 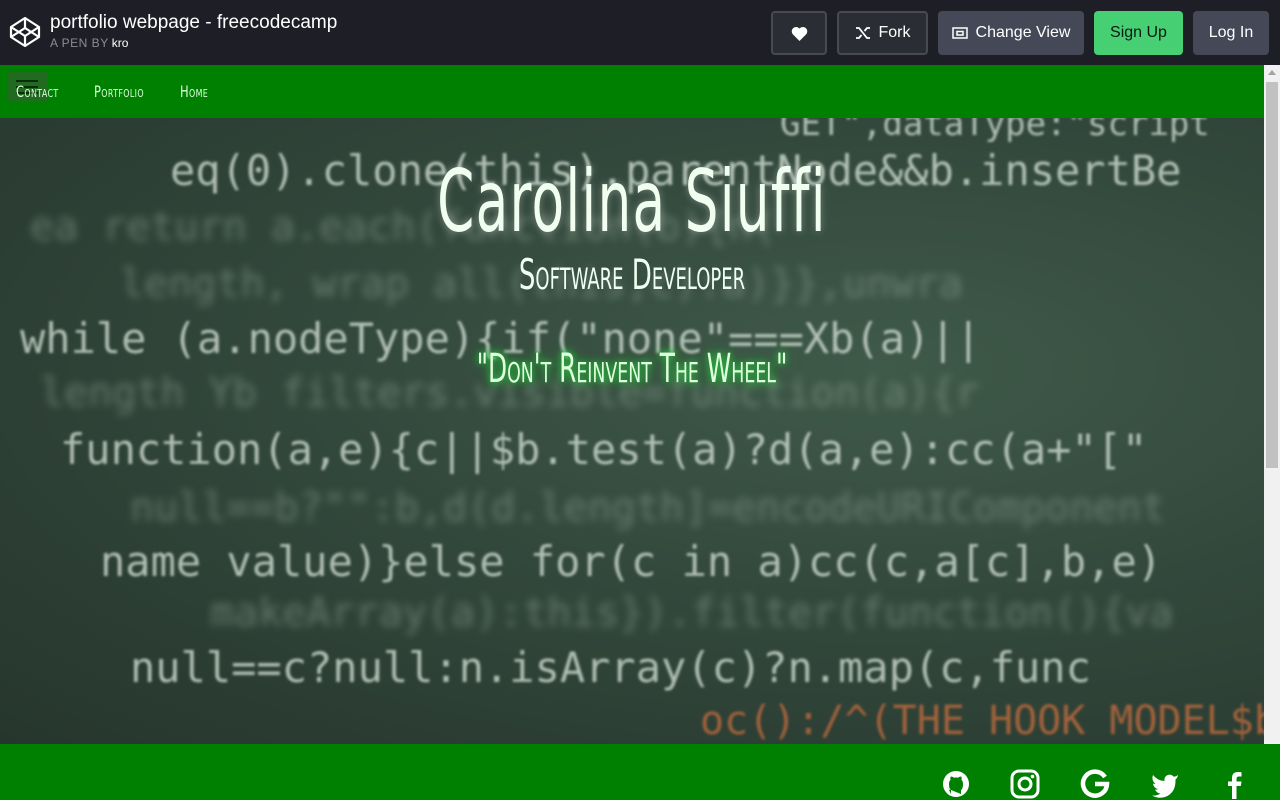 I want to click on pen-byline: A PEN BY kro, so click(x=89, y=43).